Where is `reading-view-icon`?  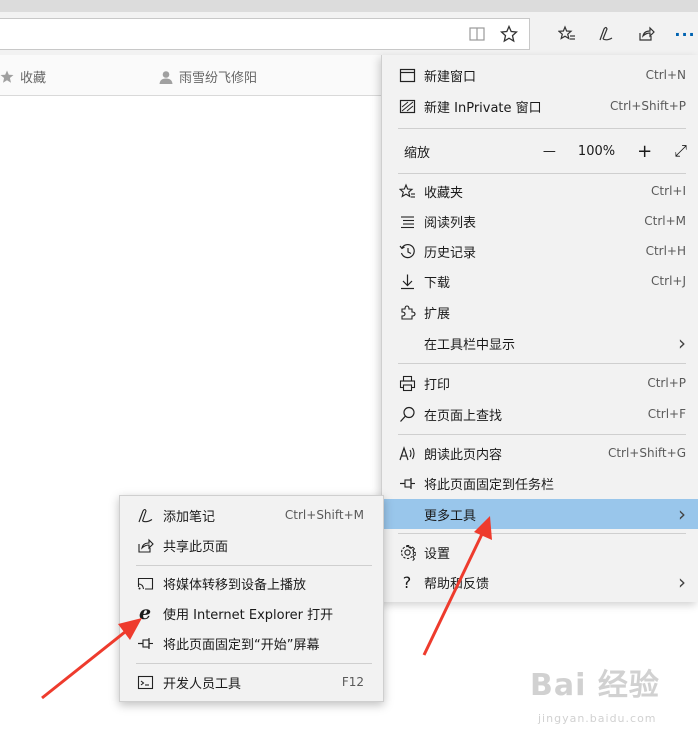
reading-view-icon is located at coordinates (477, 34).